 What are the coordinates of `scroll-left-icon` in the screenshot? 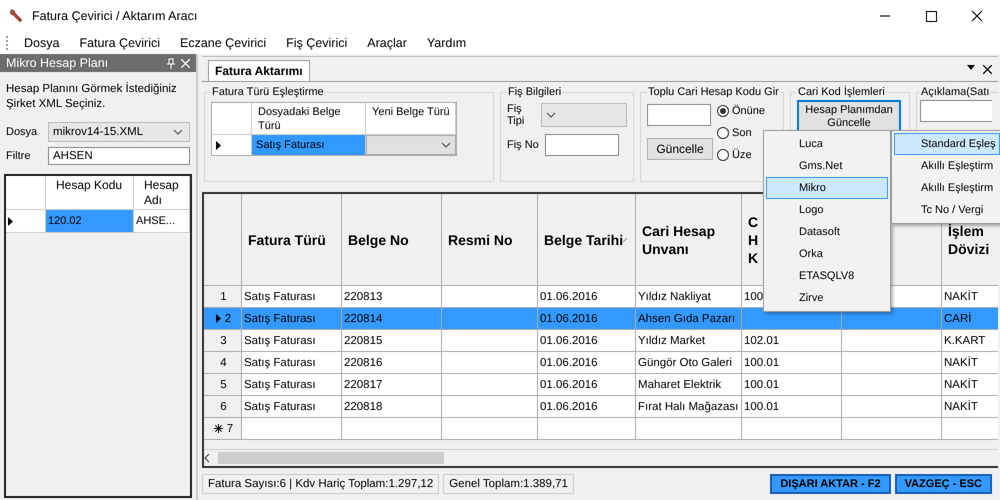 It's located at (207, 458).